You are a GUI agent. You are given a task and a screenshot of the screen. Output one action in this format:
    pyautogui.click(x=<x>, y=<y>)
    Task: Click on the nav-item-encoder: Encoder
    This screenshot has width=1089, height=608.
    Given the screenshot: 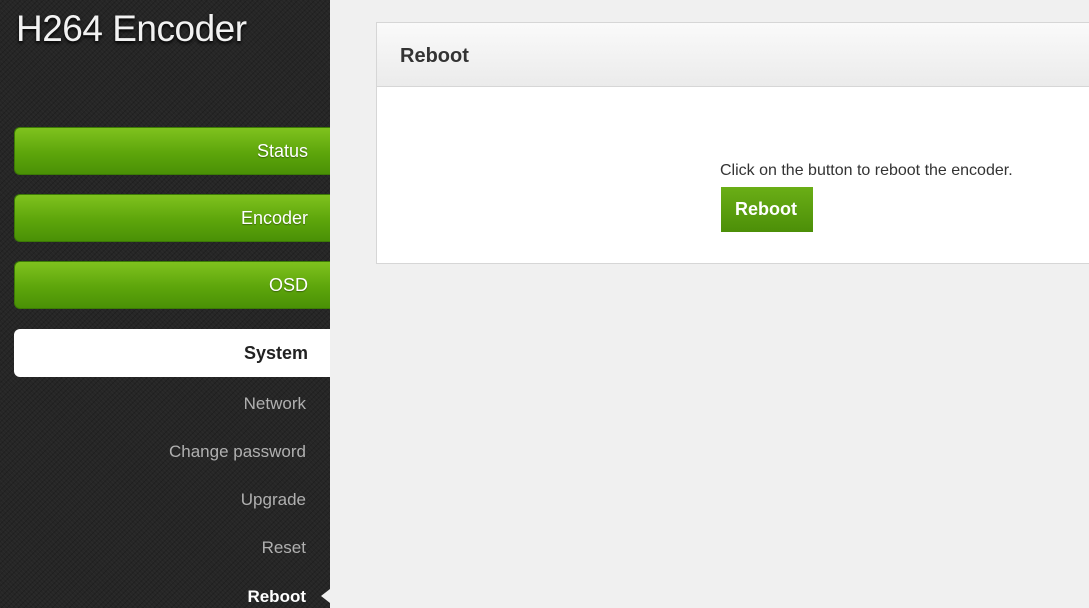 What is the action you would take?
    pyautogui.click(x=172, y=218)
    